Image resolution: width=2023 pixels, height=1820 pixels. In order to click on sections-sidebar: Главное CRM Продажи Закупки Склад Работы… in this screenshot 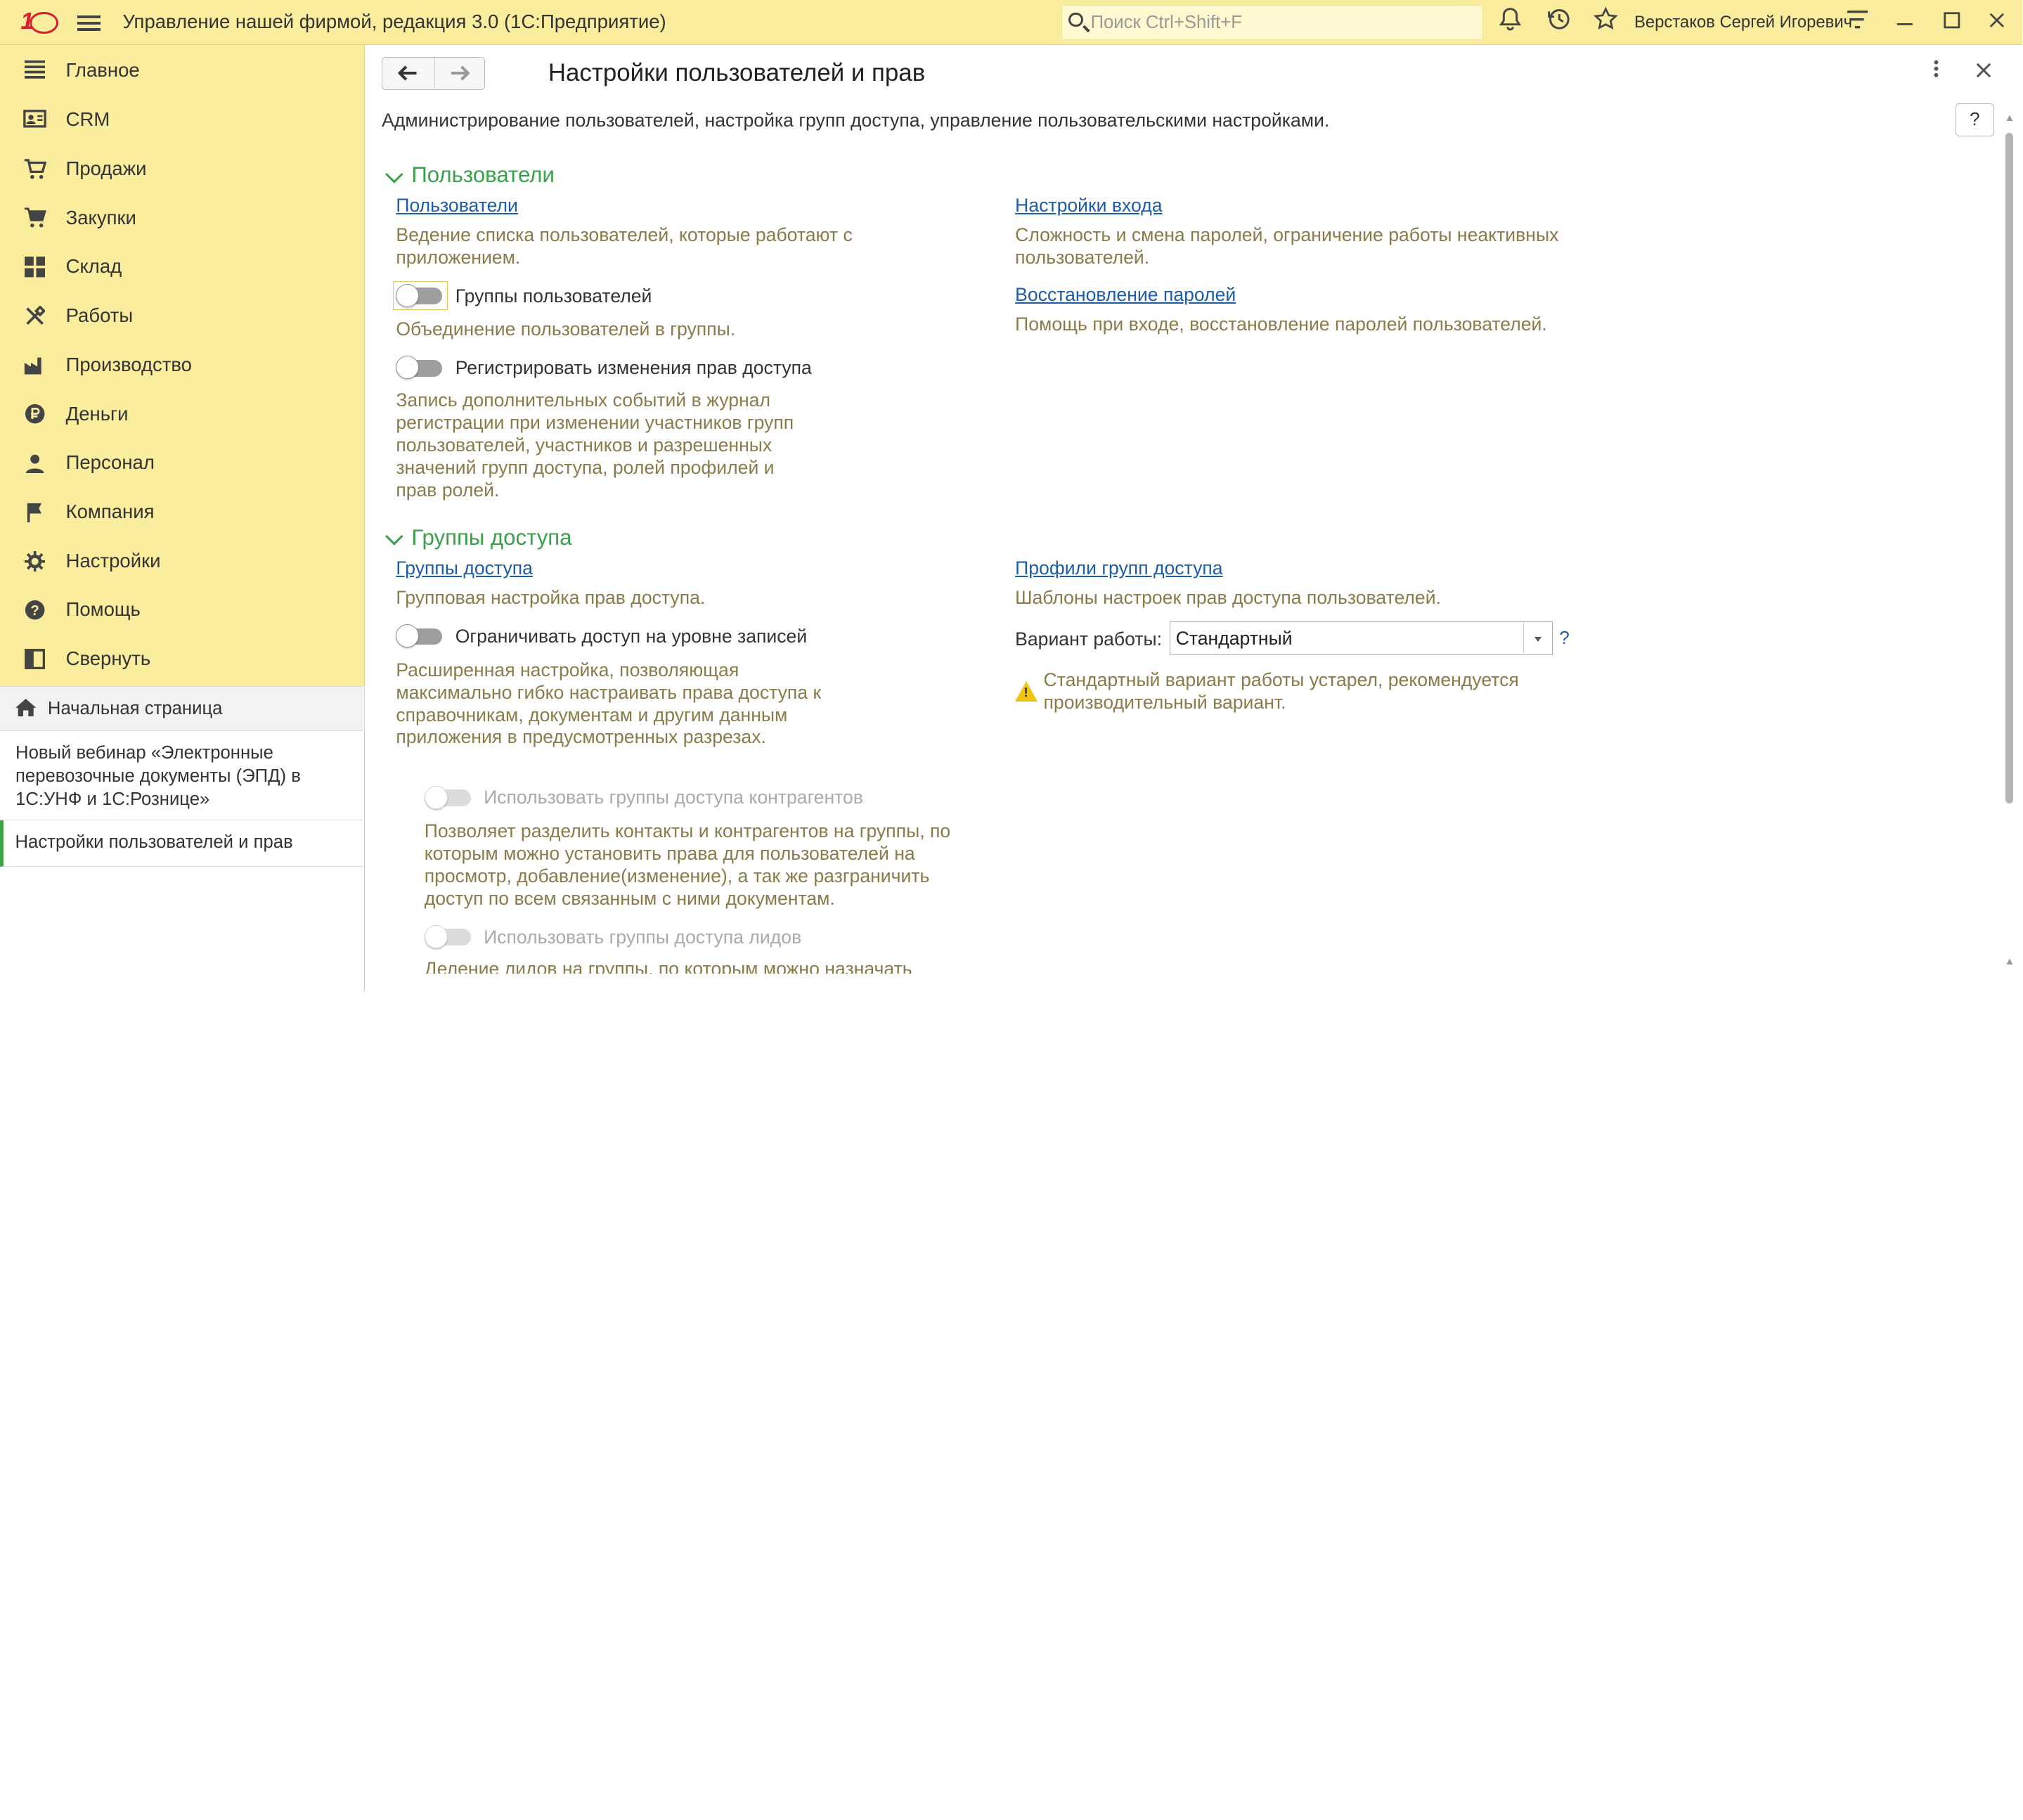, I will do `click(183, 366)`.